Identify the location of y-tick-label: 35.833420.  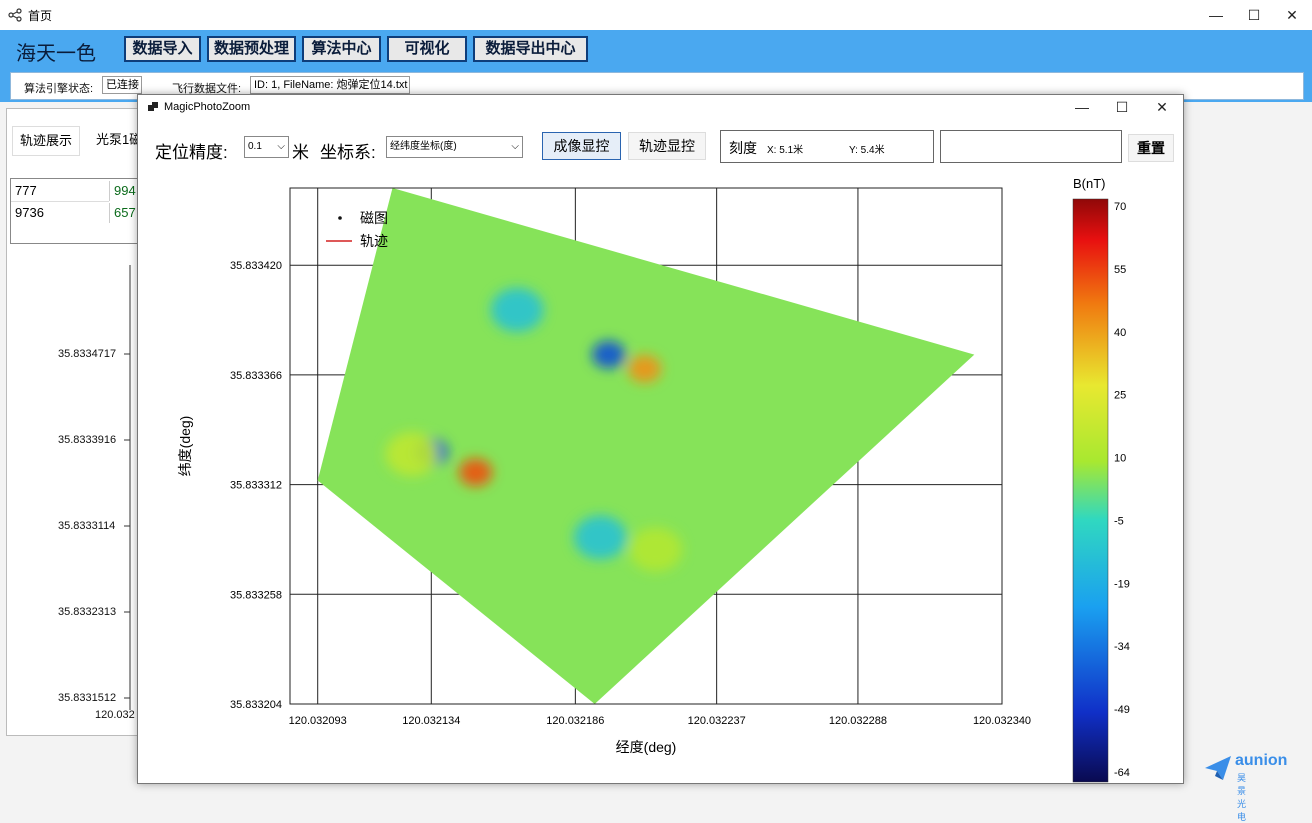
(256, 266).